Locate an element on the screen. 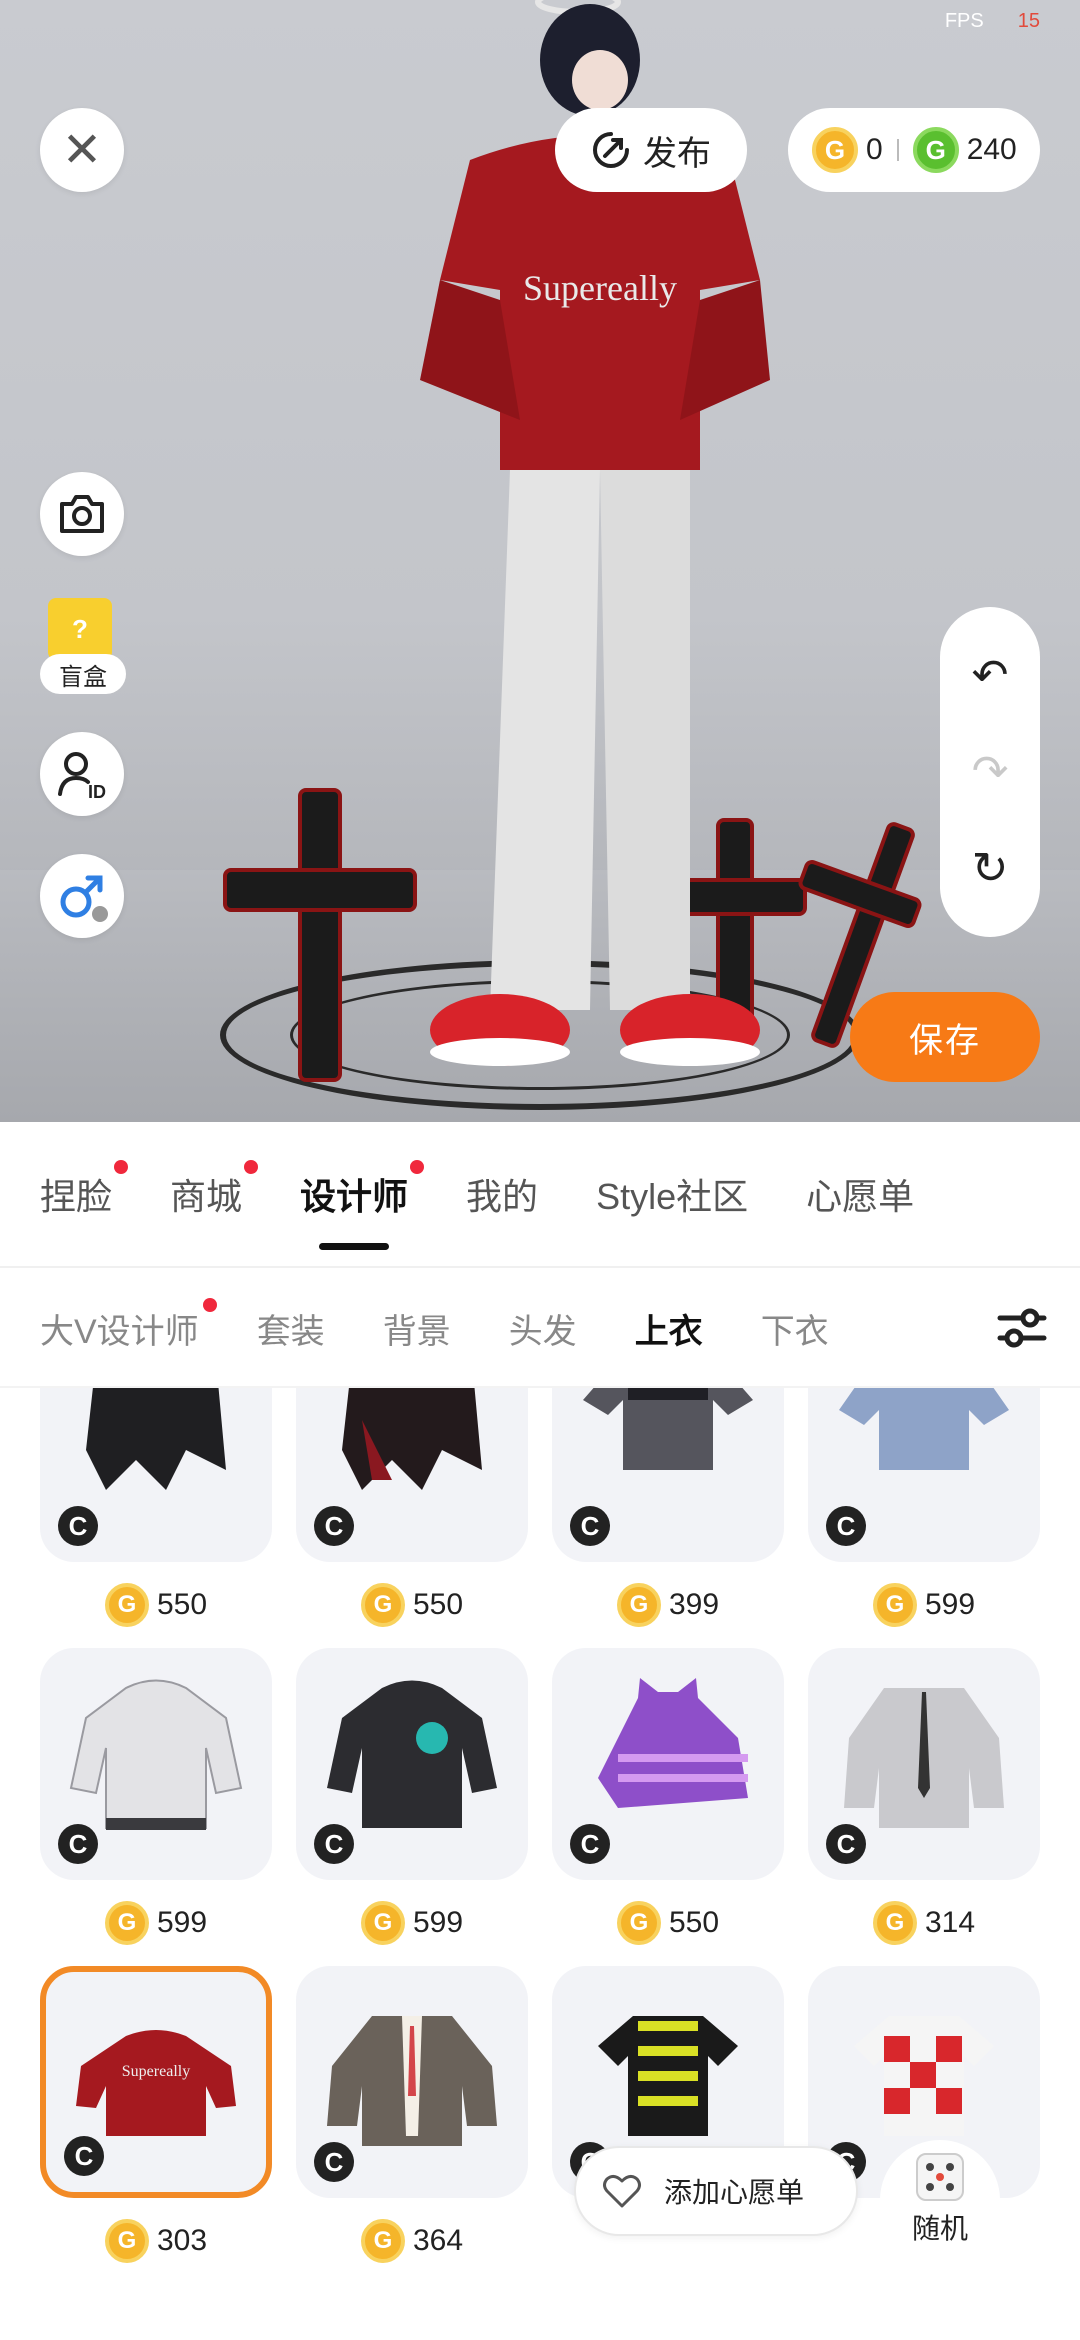 The height and width of the screenshot is (2340, 1080). svg-text: ID is located at coordinates (97, 791).